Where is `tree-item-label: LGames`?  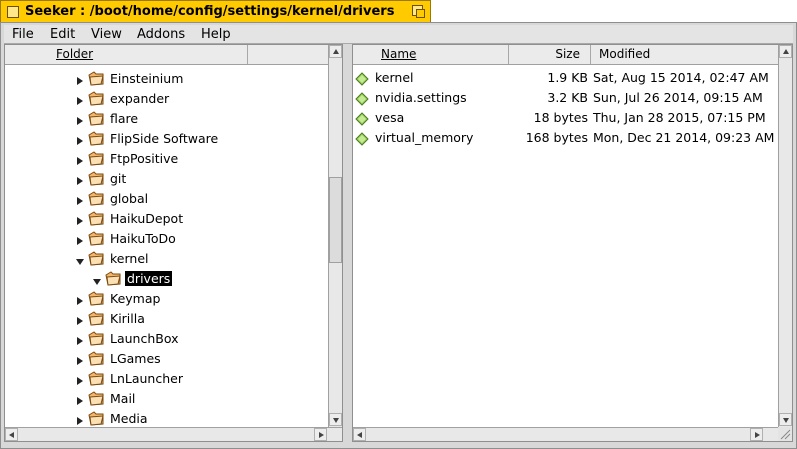 tree-item-label: LGames is located at coordinates (135, 358).